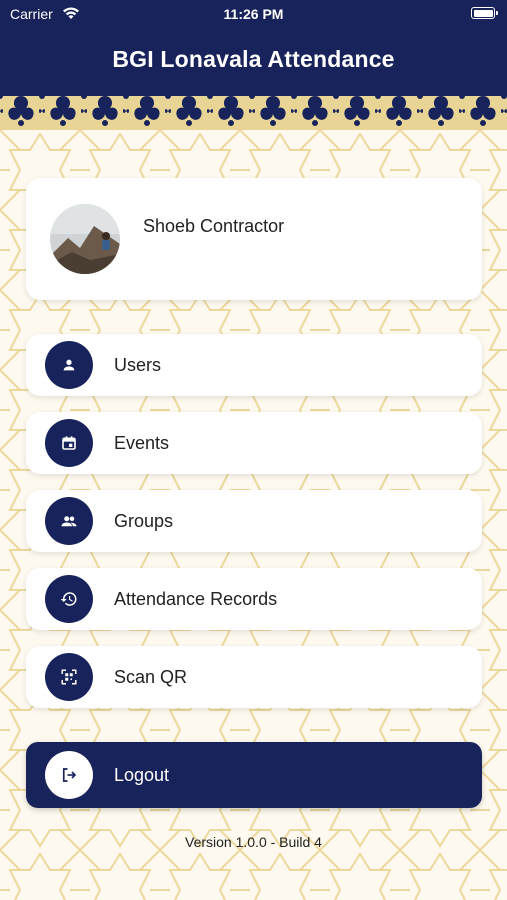 The image size is (507, 900). I want to click on menu-item-label: Scan QR, so click(151, 677).